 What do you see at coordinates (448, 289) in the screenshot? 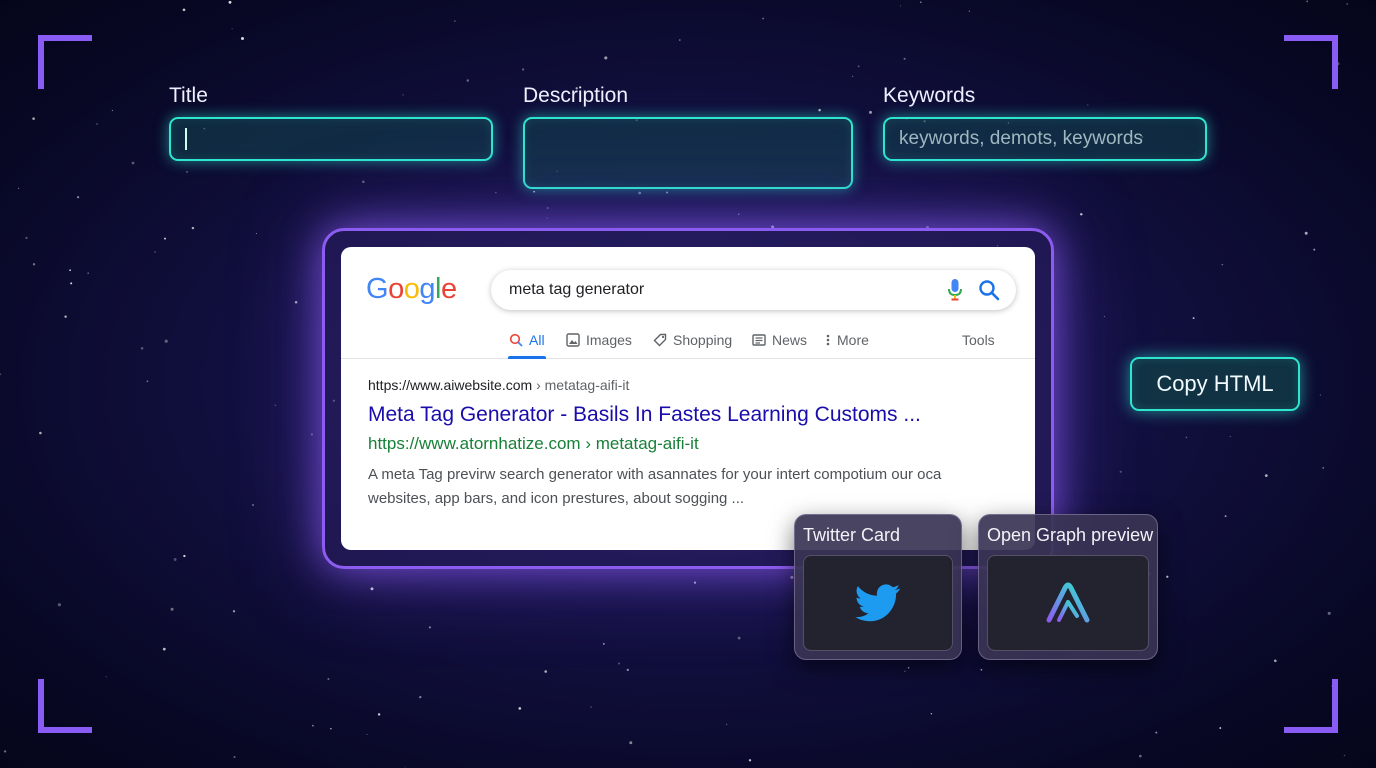
I see `google-logo-letter: e` at bounding box center [448, 289].